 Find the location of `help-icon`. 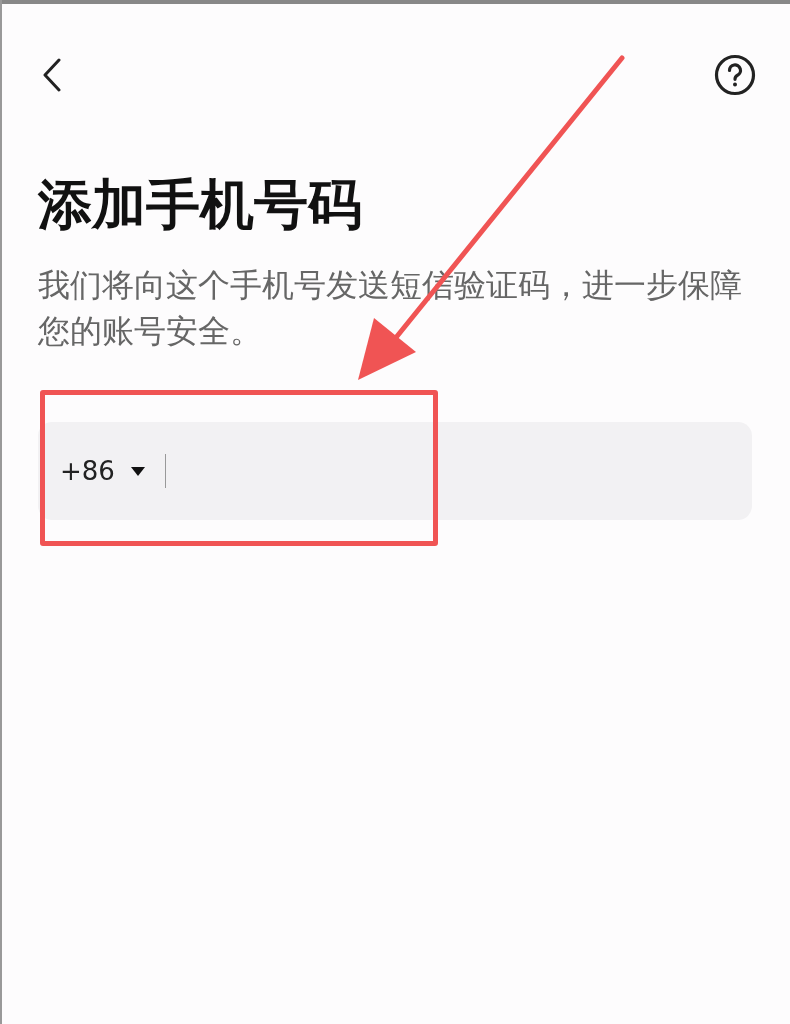

help-icon is located at coordinates (735, 75).